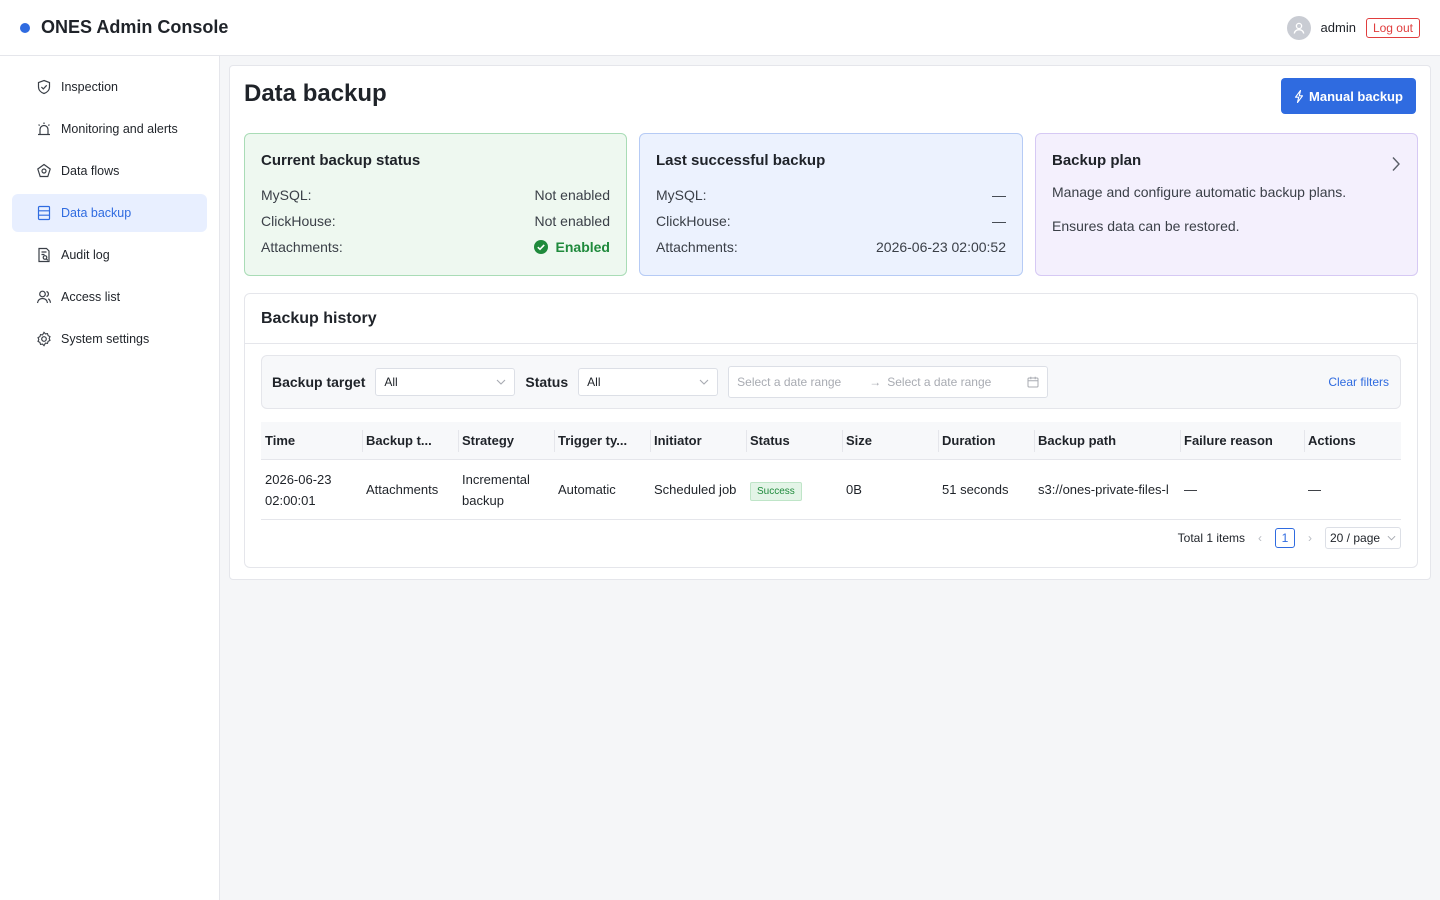 This screenshot has height=900, width=1440. What do you see at coordinates (402, 489) in the screenshot?
I see `cell-target: Attachments` at bounding box center [402, 489].